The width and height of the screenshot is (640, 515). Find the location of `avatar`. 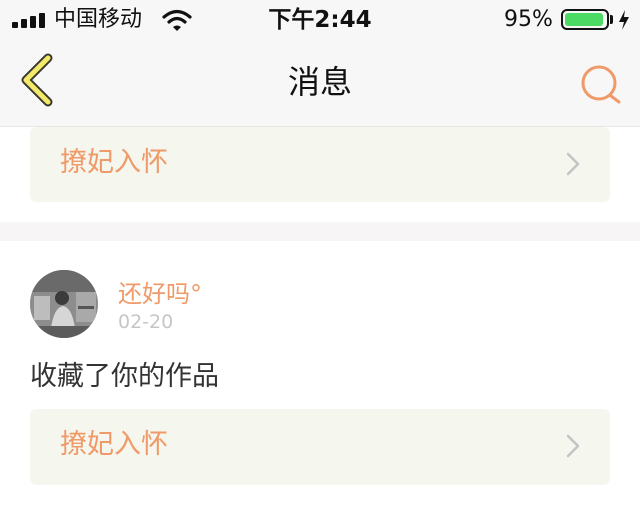

avatar is located at coordinates (64, 304).